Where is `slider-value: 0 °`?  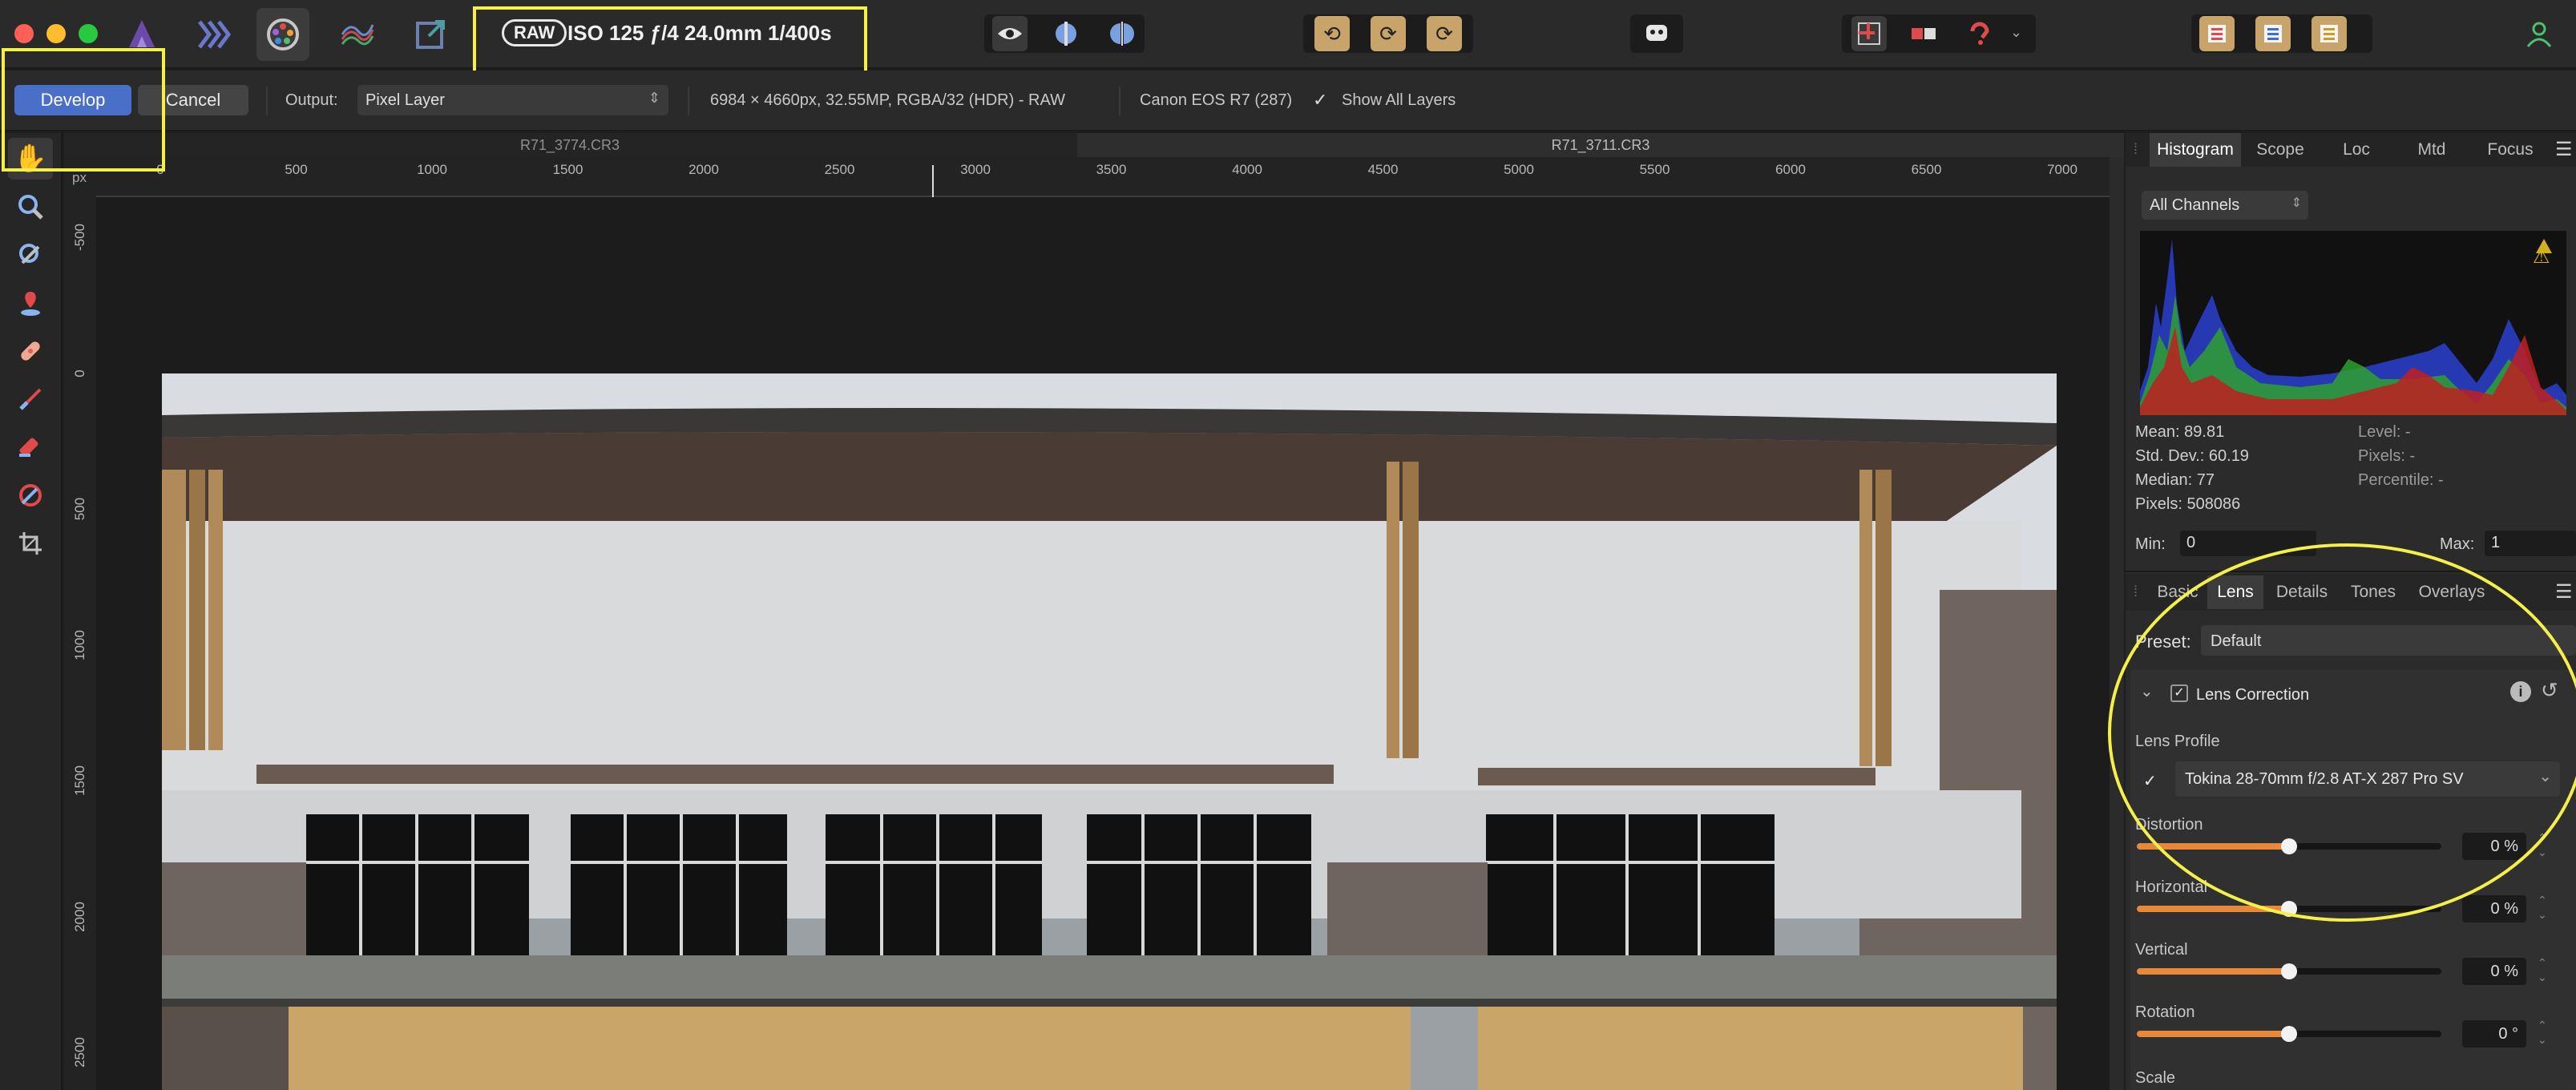 slider-value: 0 ° is located at coordinates (2494, 1034).